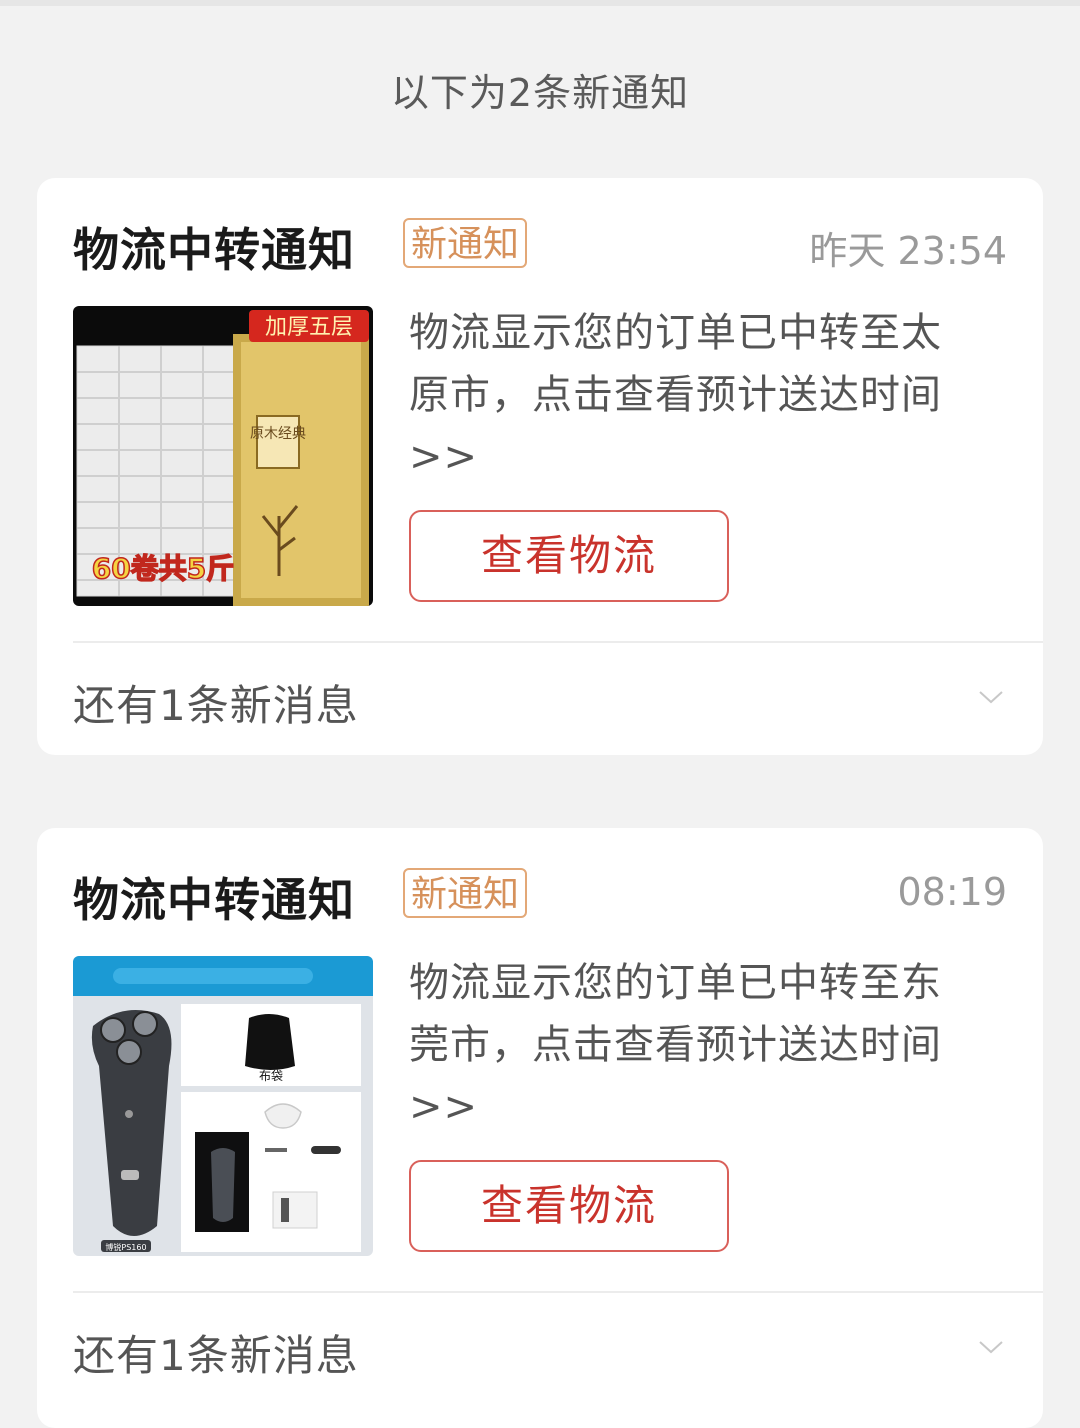  I want to click on message-line: 物流显示您的订单已中转至东, so click(675, 983).